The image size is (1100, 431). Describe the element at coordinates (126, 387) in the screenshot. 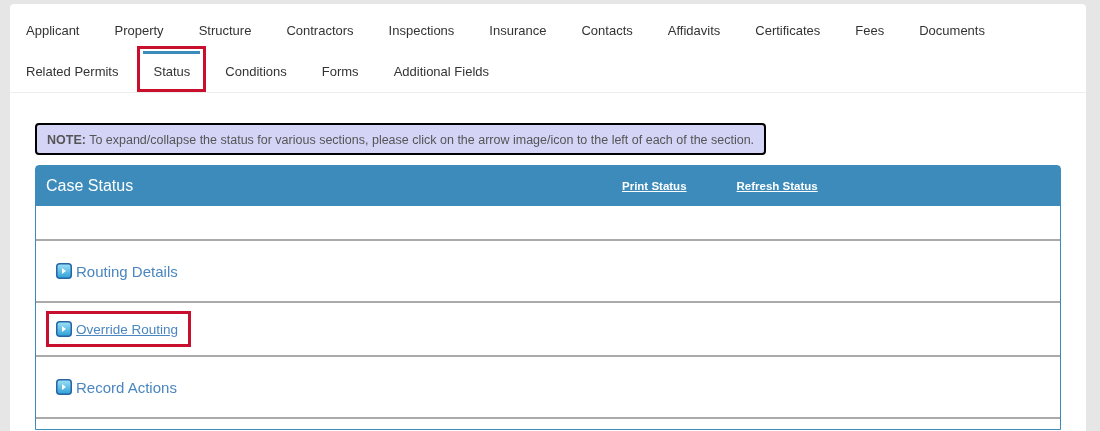

I see `section-heading: Record Actions` at that location.